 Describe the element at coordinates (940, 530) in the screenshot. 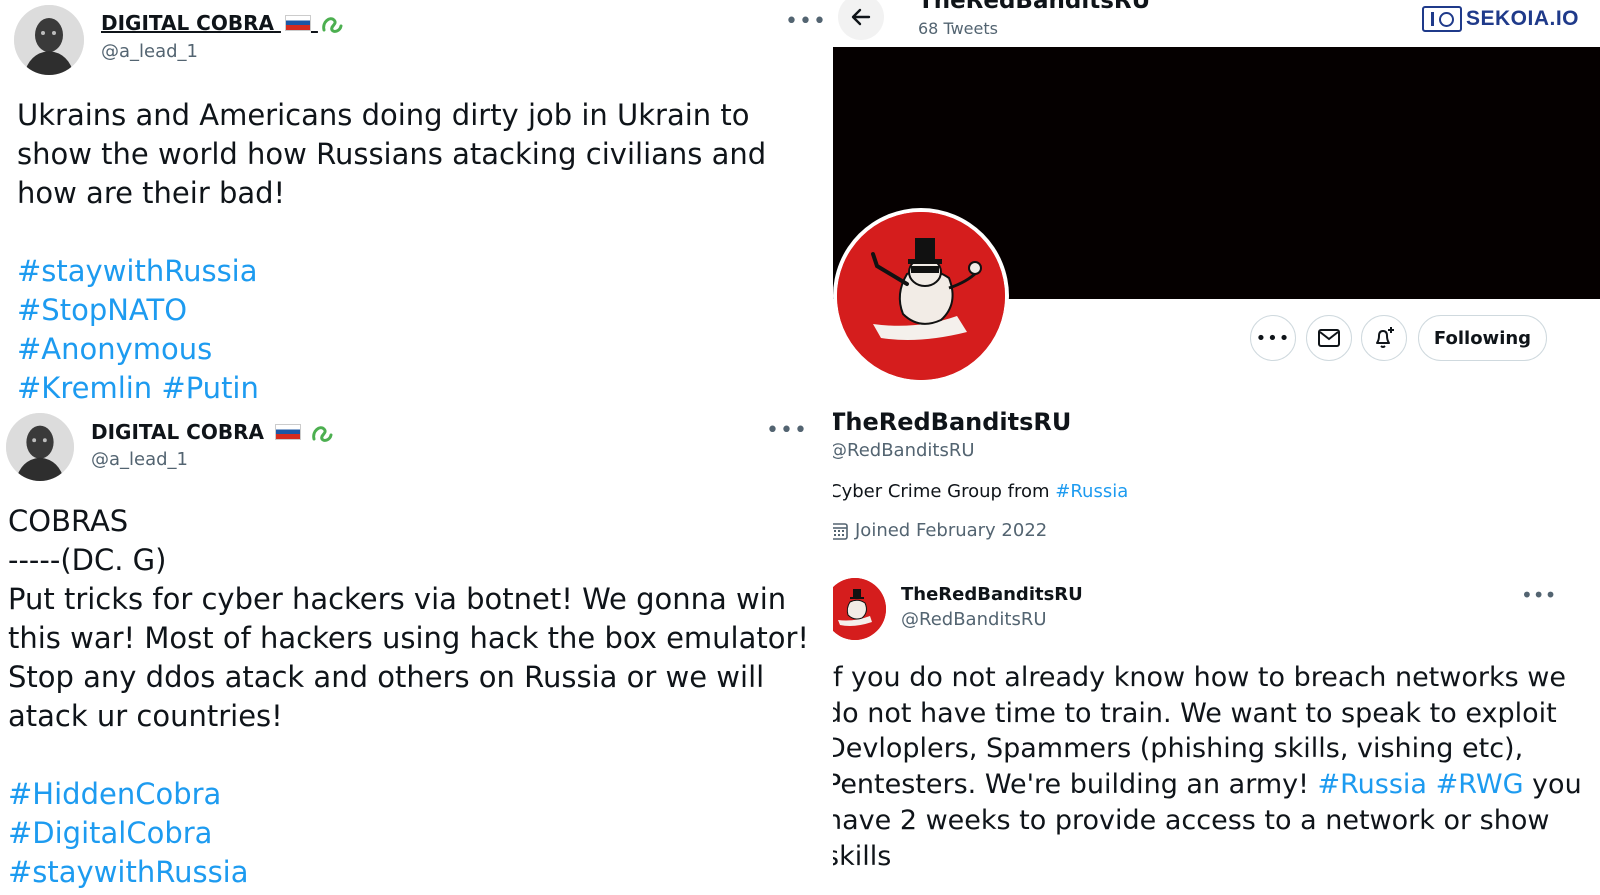

I see `join-date: Joined February 2022` at that location.